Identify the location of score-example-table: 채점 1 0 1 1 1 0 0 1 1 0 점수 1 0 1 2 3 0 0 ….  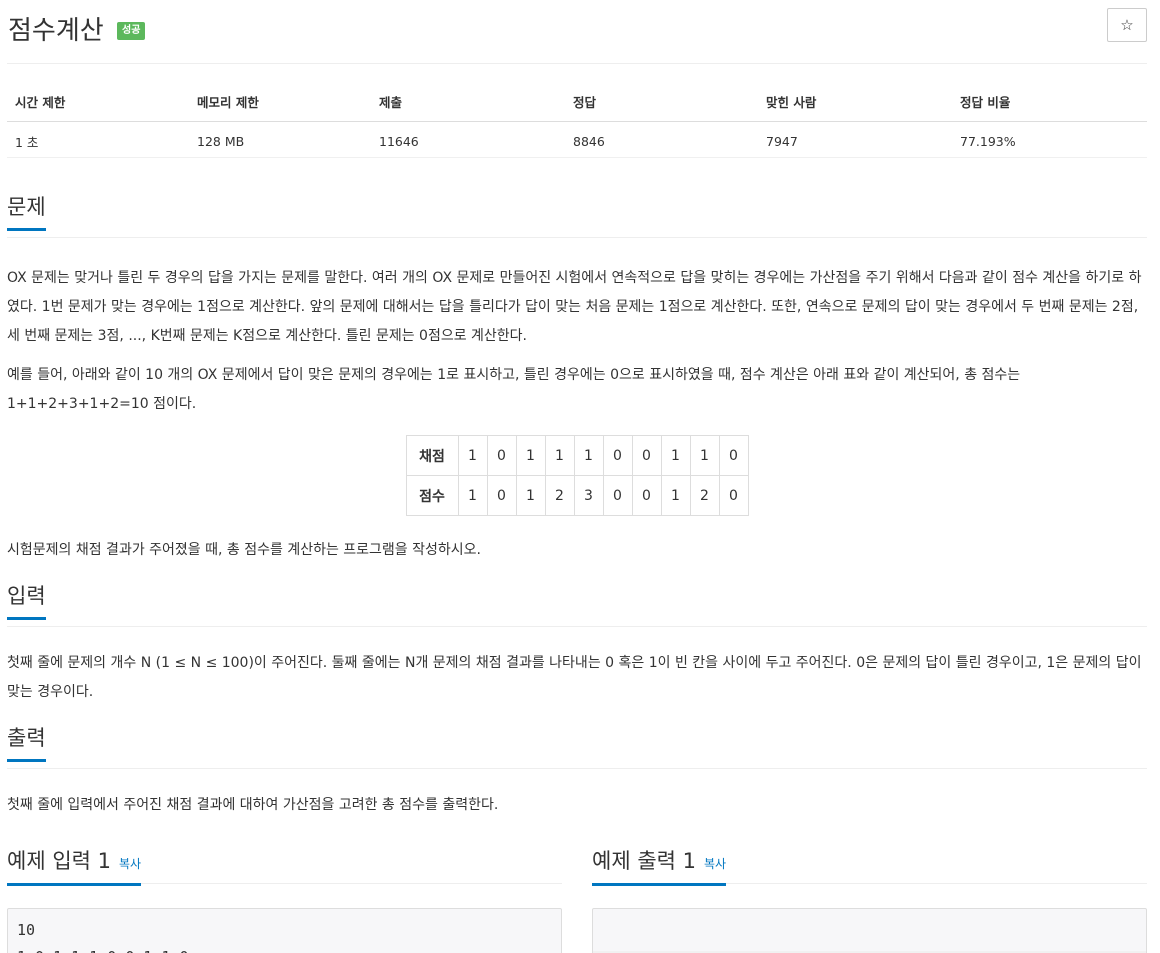
(577, 475).